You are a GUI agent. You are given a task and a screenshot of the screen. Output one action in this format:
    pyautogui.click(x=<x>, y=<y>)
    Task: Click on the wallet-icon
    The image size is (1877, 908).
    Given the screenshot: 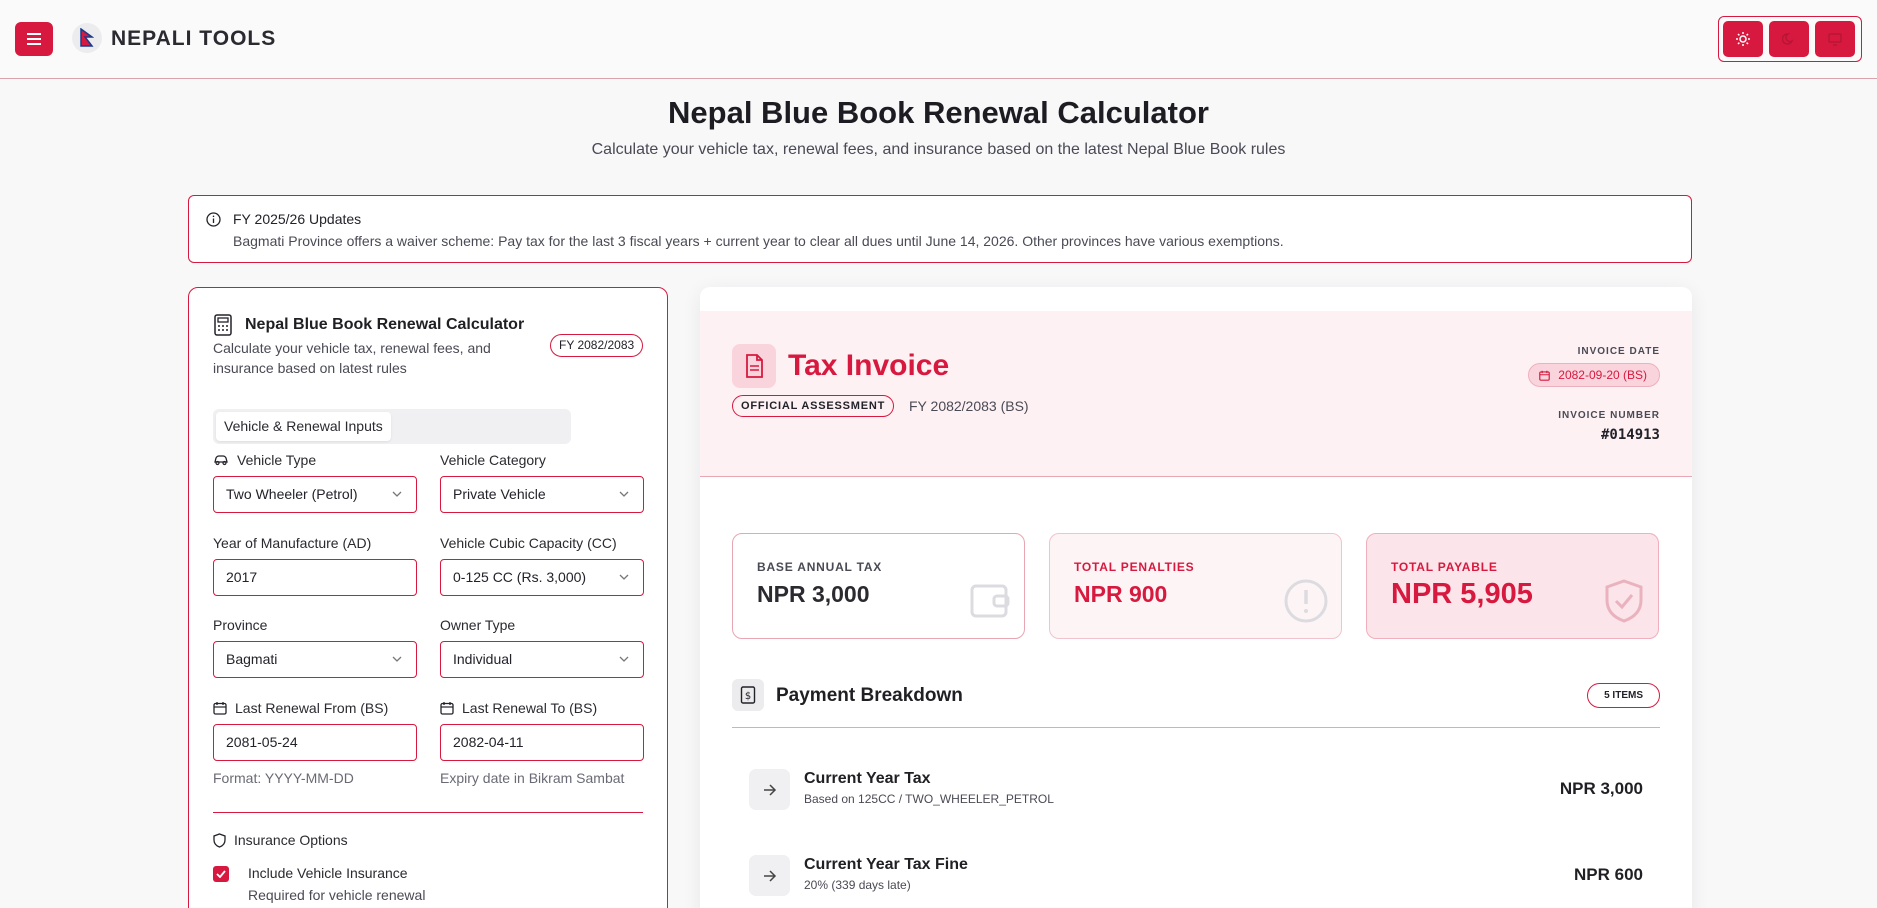 What is the action you would take?
    pyautogui.click(x=990, y=601)
    